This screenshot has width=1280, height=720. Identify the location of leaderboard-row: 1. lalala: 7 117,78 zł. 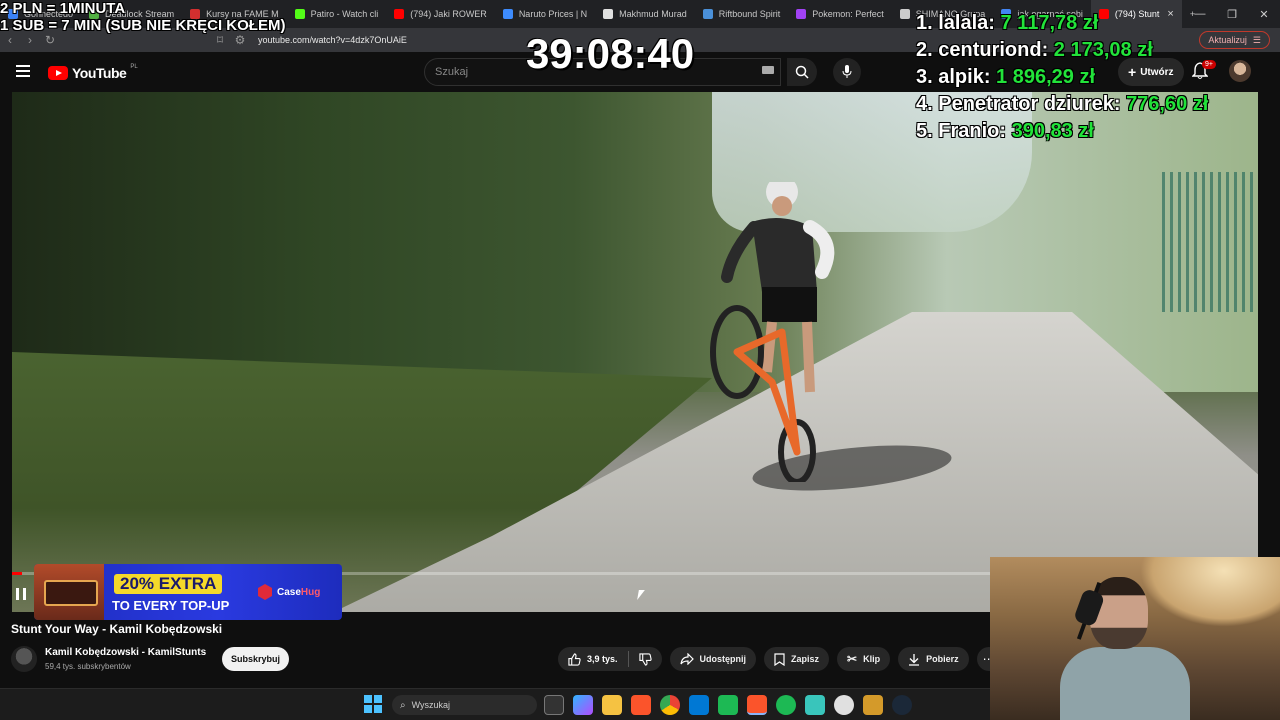
(1062, 23).